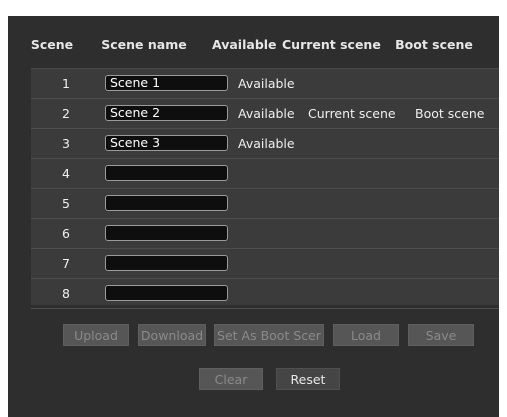 Image resolution: width=507 pixels, height=417 pixels. I want to click on scene-name-input: Scene 1, so click(166, 83).